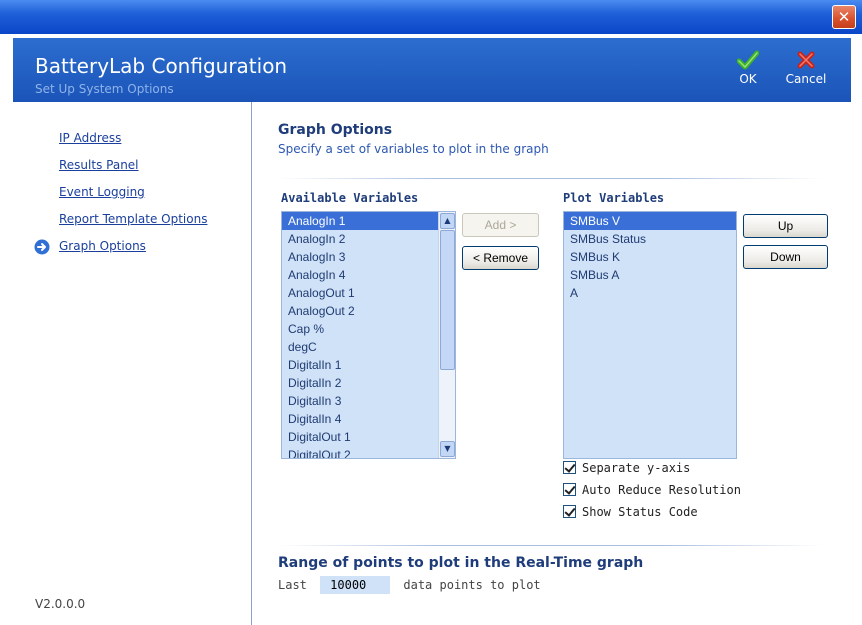  Describe the element at coordinates (368, 401) in the screenshot. I see `available-list-item: DigitalIn 3` at that location.